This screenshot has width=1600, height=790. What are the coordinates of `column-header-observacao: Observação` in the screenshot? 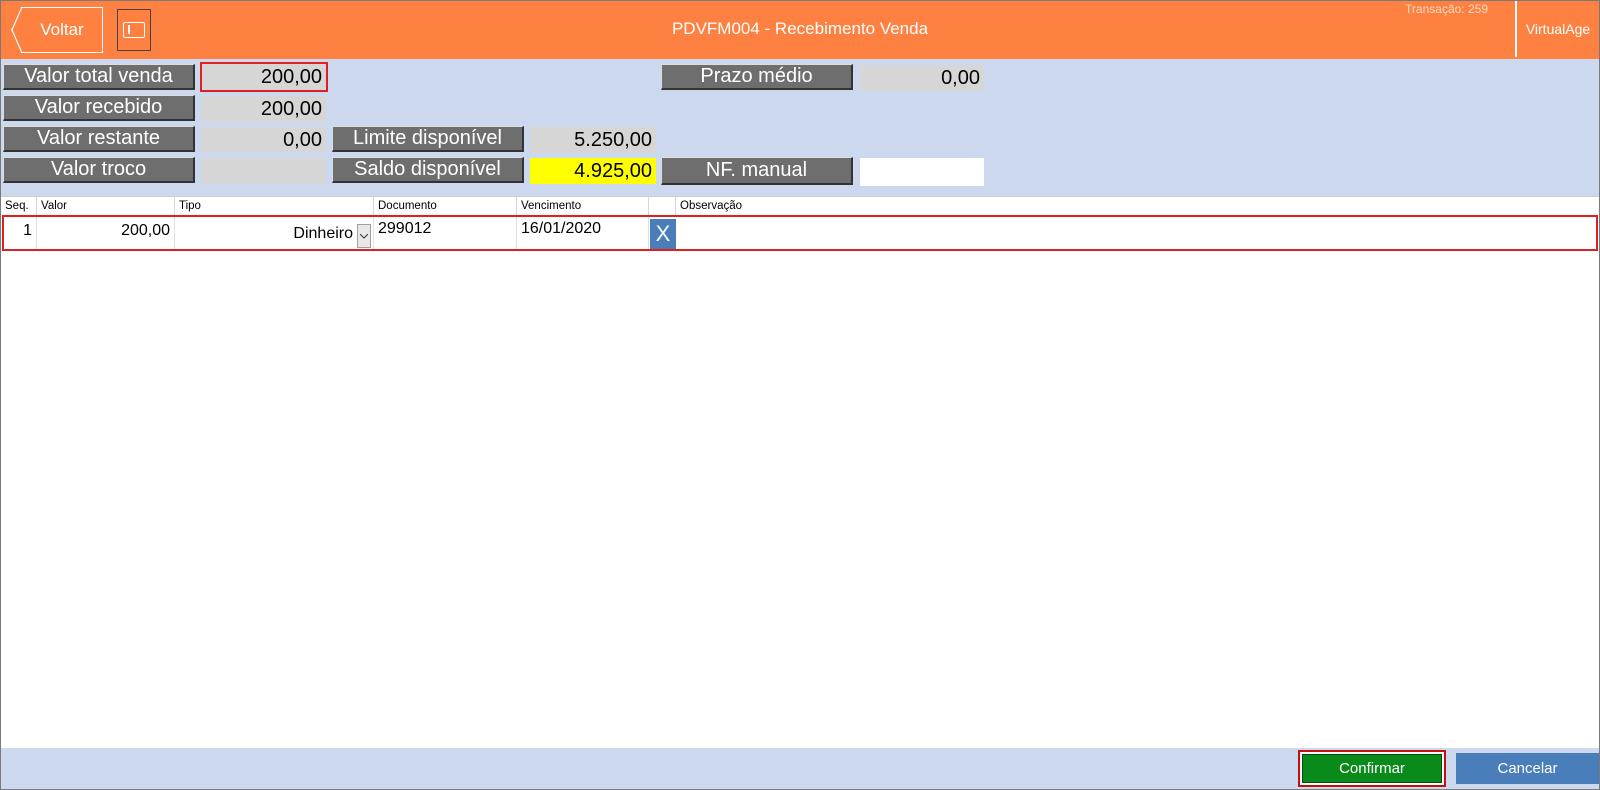 It's located at (1137, 206).